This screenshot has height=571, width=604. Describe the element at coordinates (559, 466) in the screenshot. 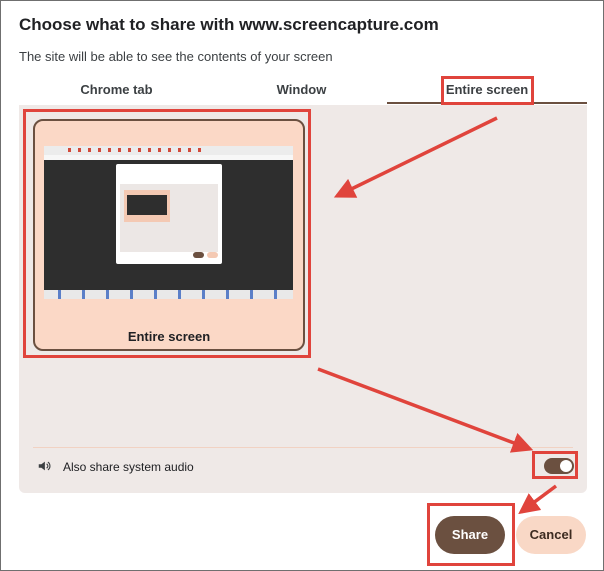

I see `system-audio-toggle` at that location.